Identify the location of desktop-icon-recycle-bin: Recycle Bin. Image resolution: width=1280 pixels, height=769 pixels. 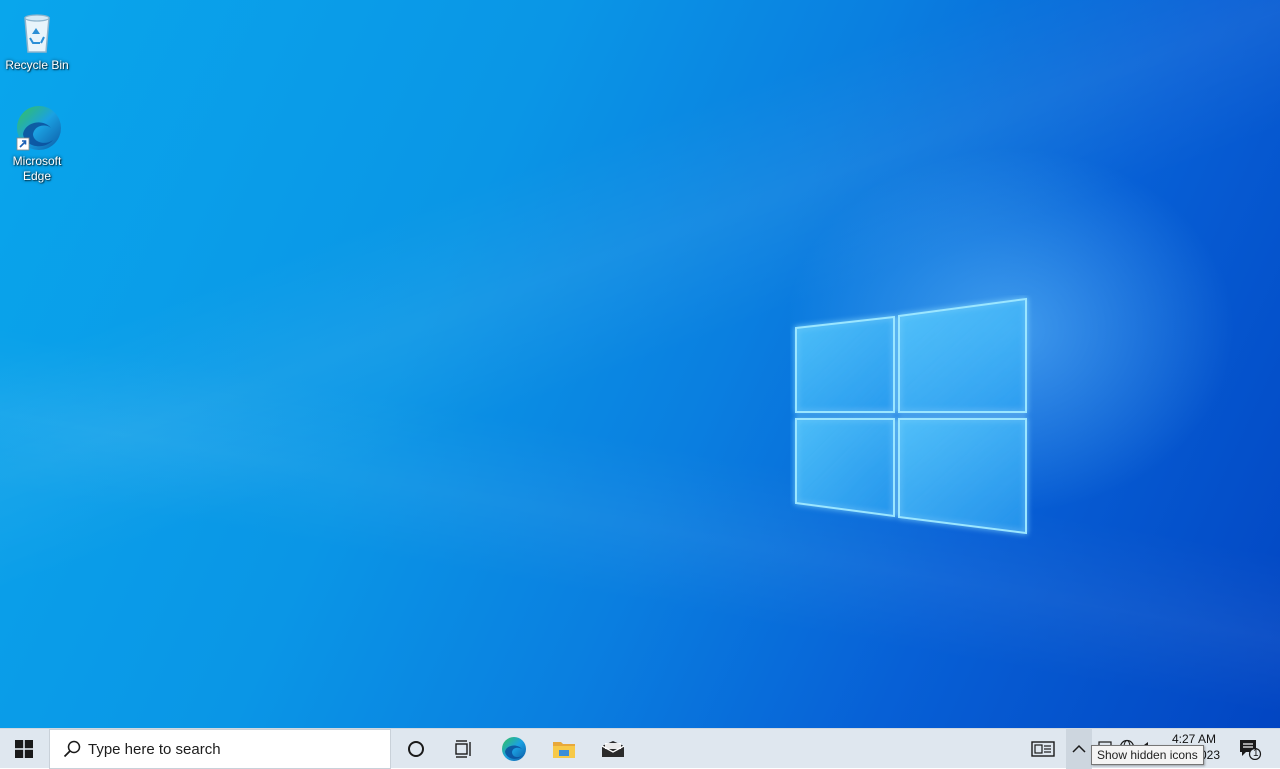
(37, 40).